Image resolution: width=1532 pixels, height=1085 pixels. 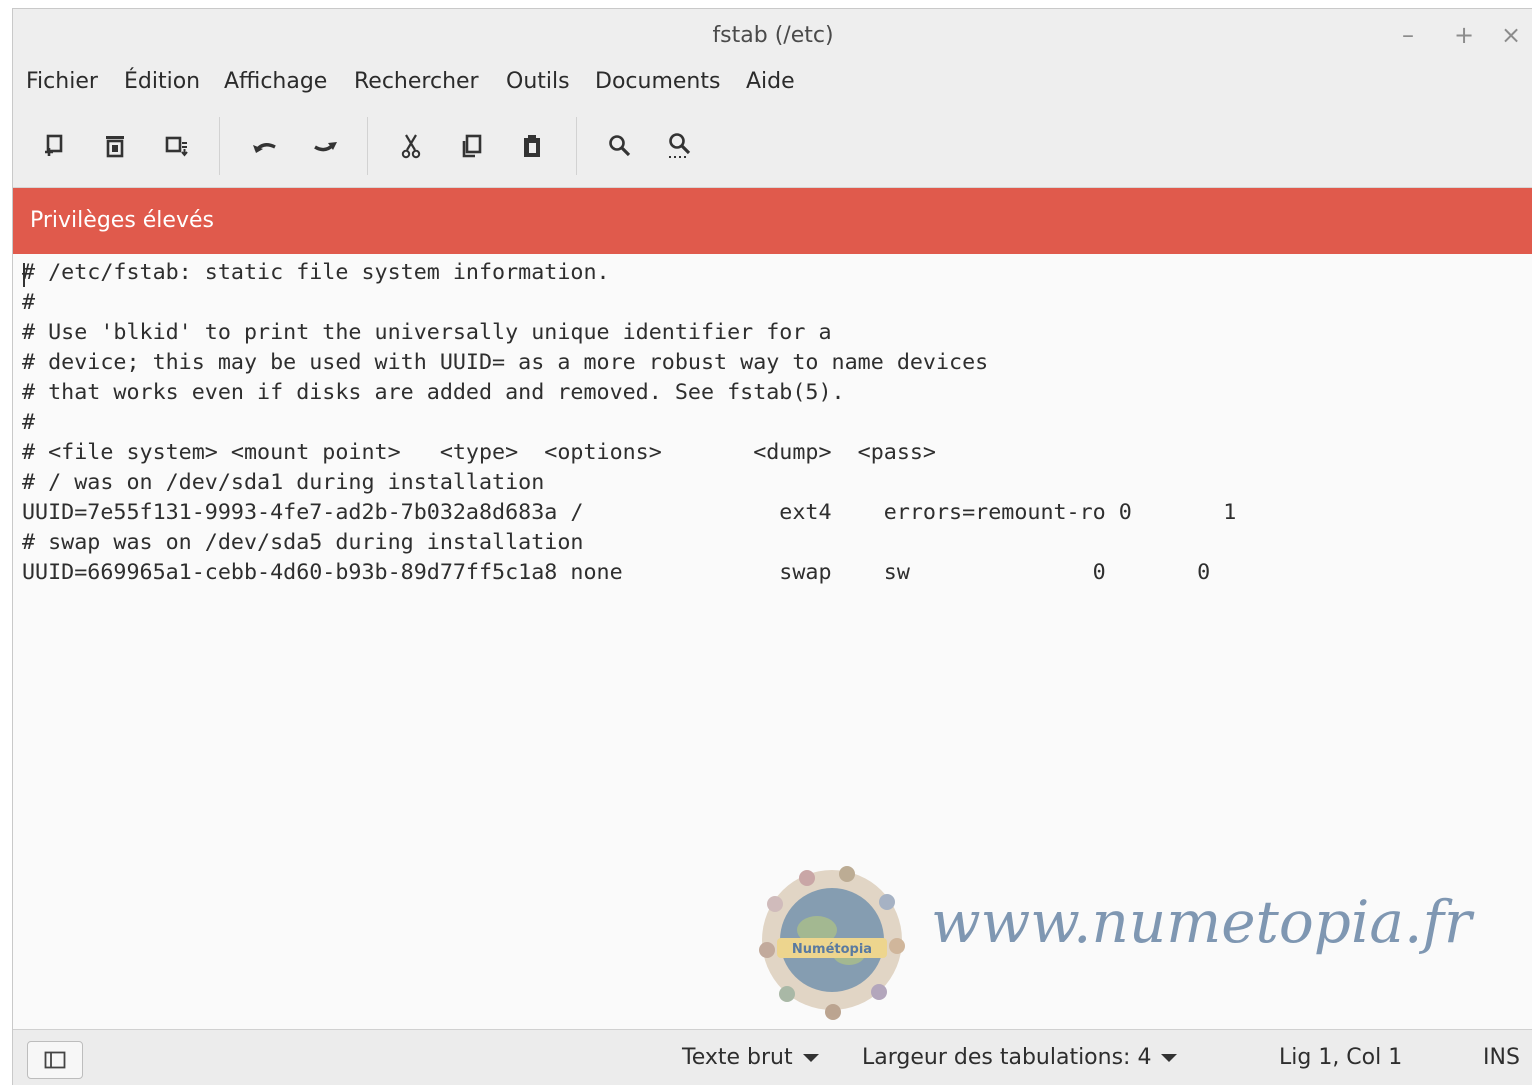 I want to click on menu-edition: Édition, so click(x=162, y=81).